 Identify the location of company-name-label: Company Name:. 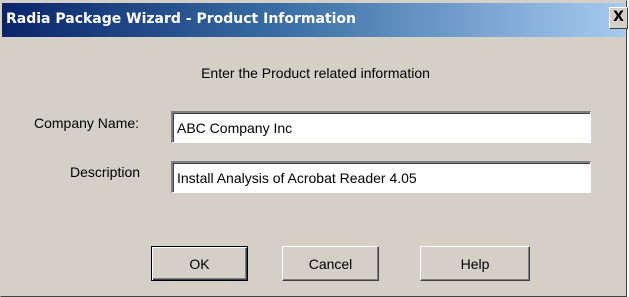
(87, 123).